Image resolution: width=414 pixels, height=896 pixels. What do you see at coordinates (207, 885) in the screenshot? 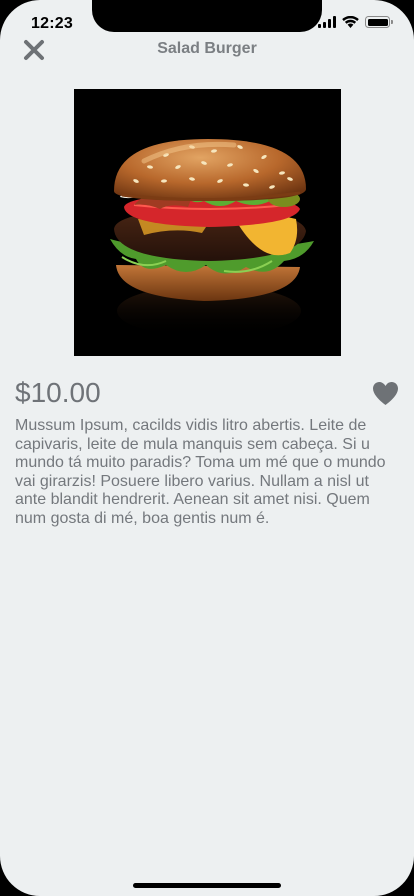
I see `home-indicator` at bounding box center [207, 885].